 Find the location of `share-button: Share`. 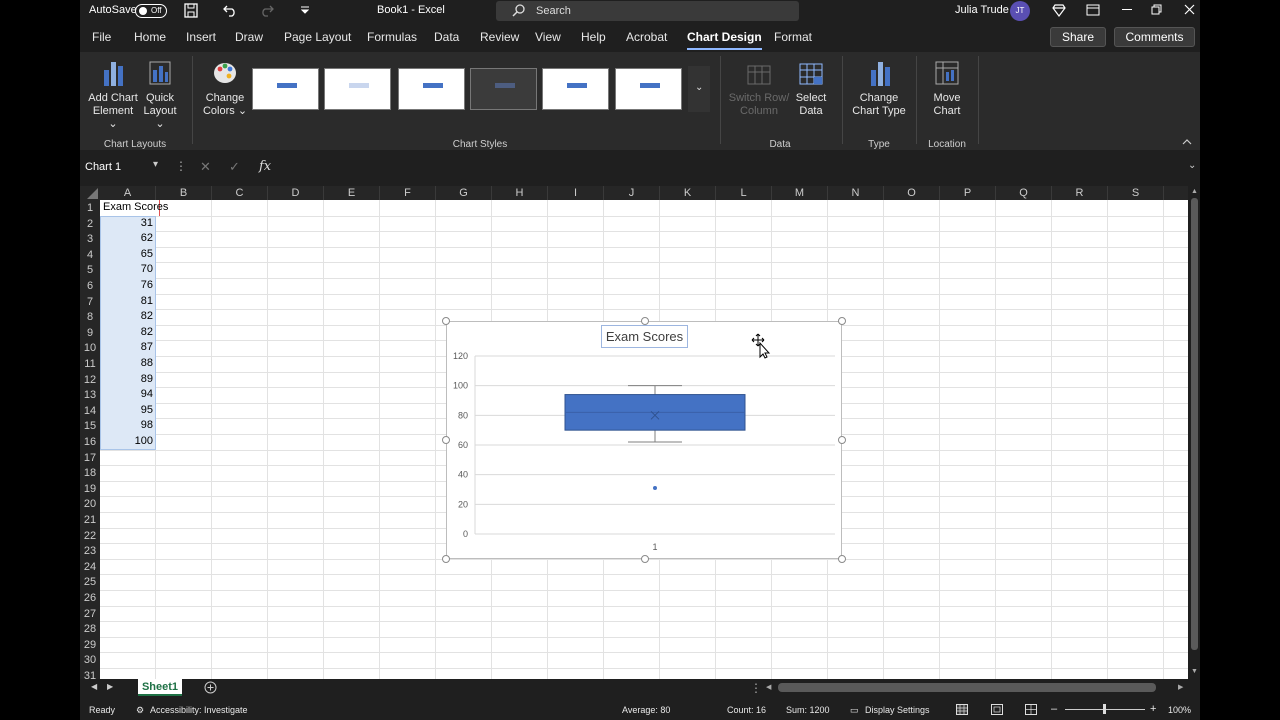

share-button: Share is located at coordinates (1078, 37).